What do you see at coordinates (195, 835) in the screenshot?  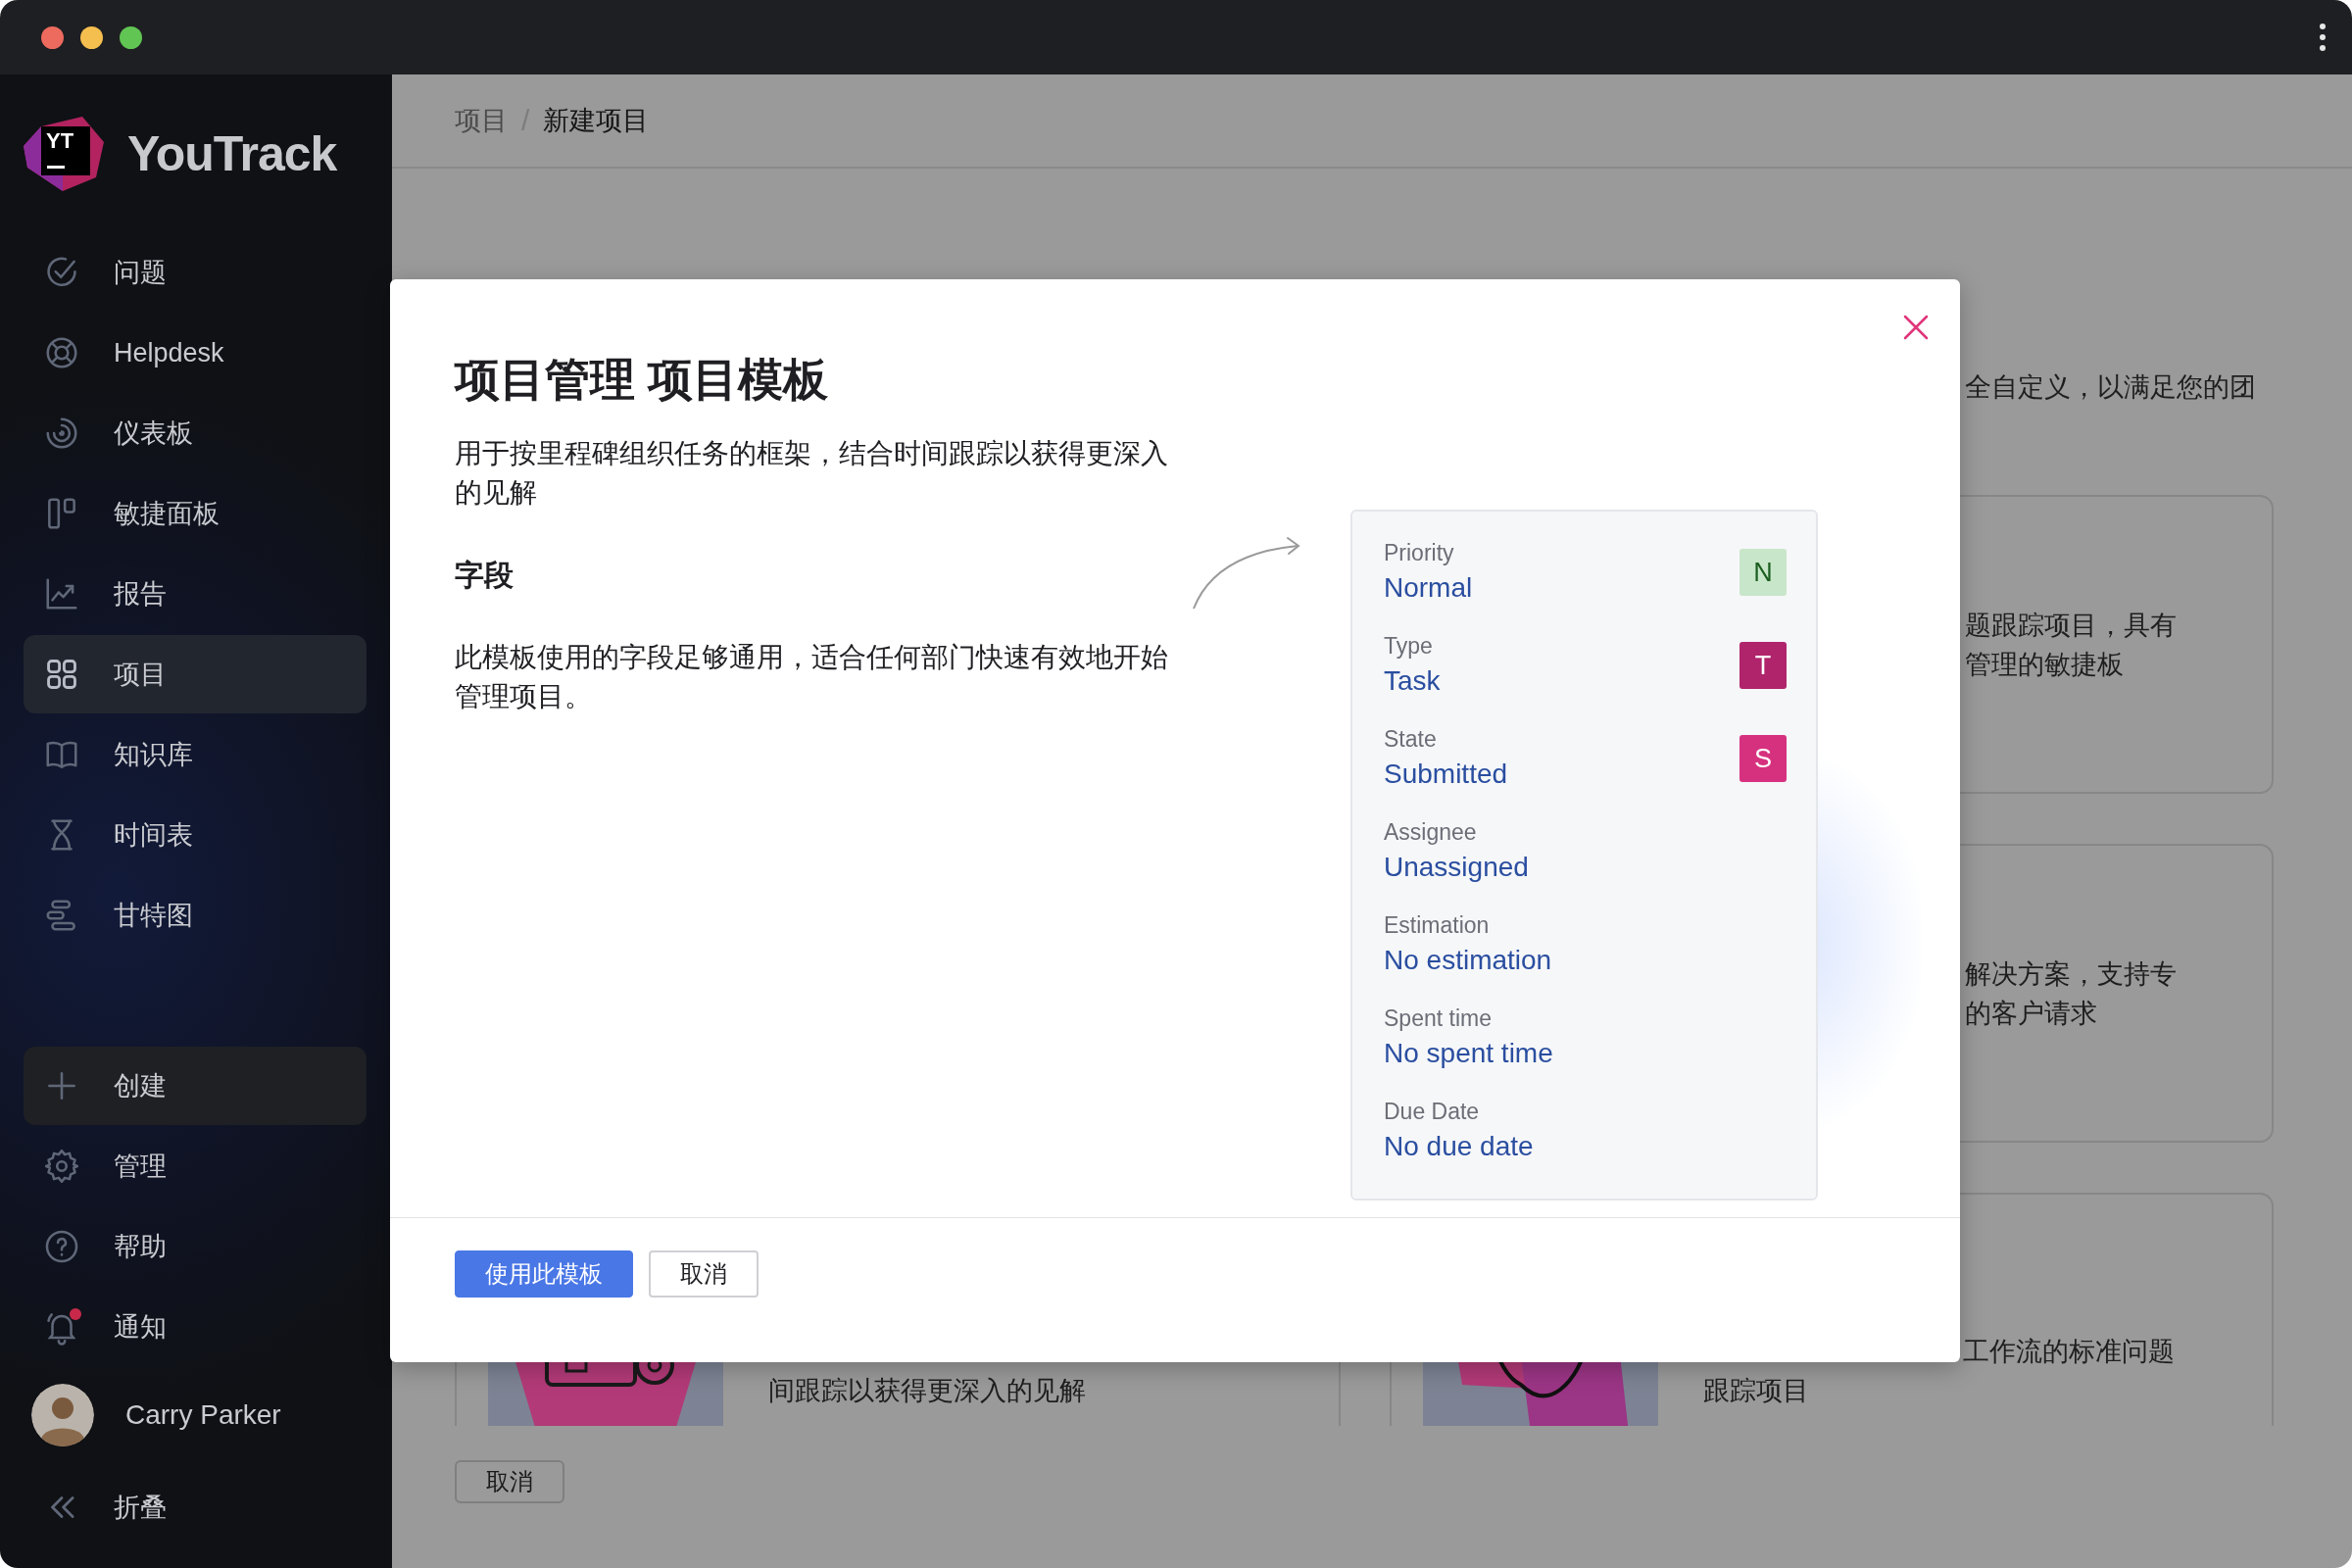 I see `sidebar-item: 时间表` at bounding box center [195, 835].